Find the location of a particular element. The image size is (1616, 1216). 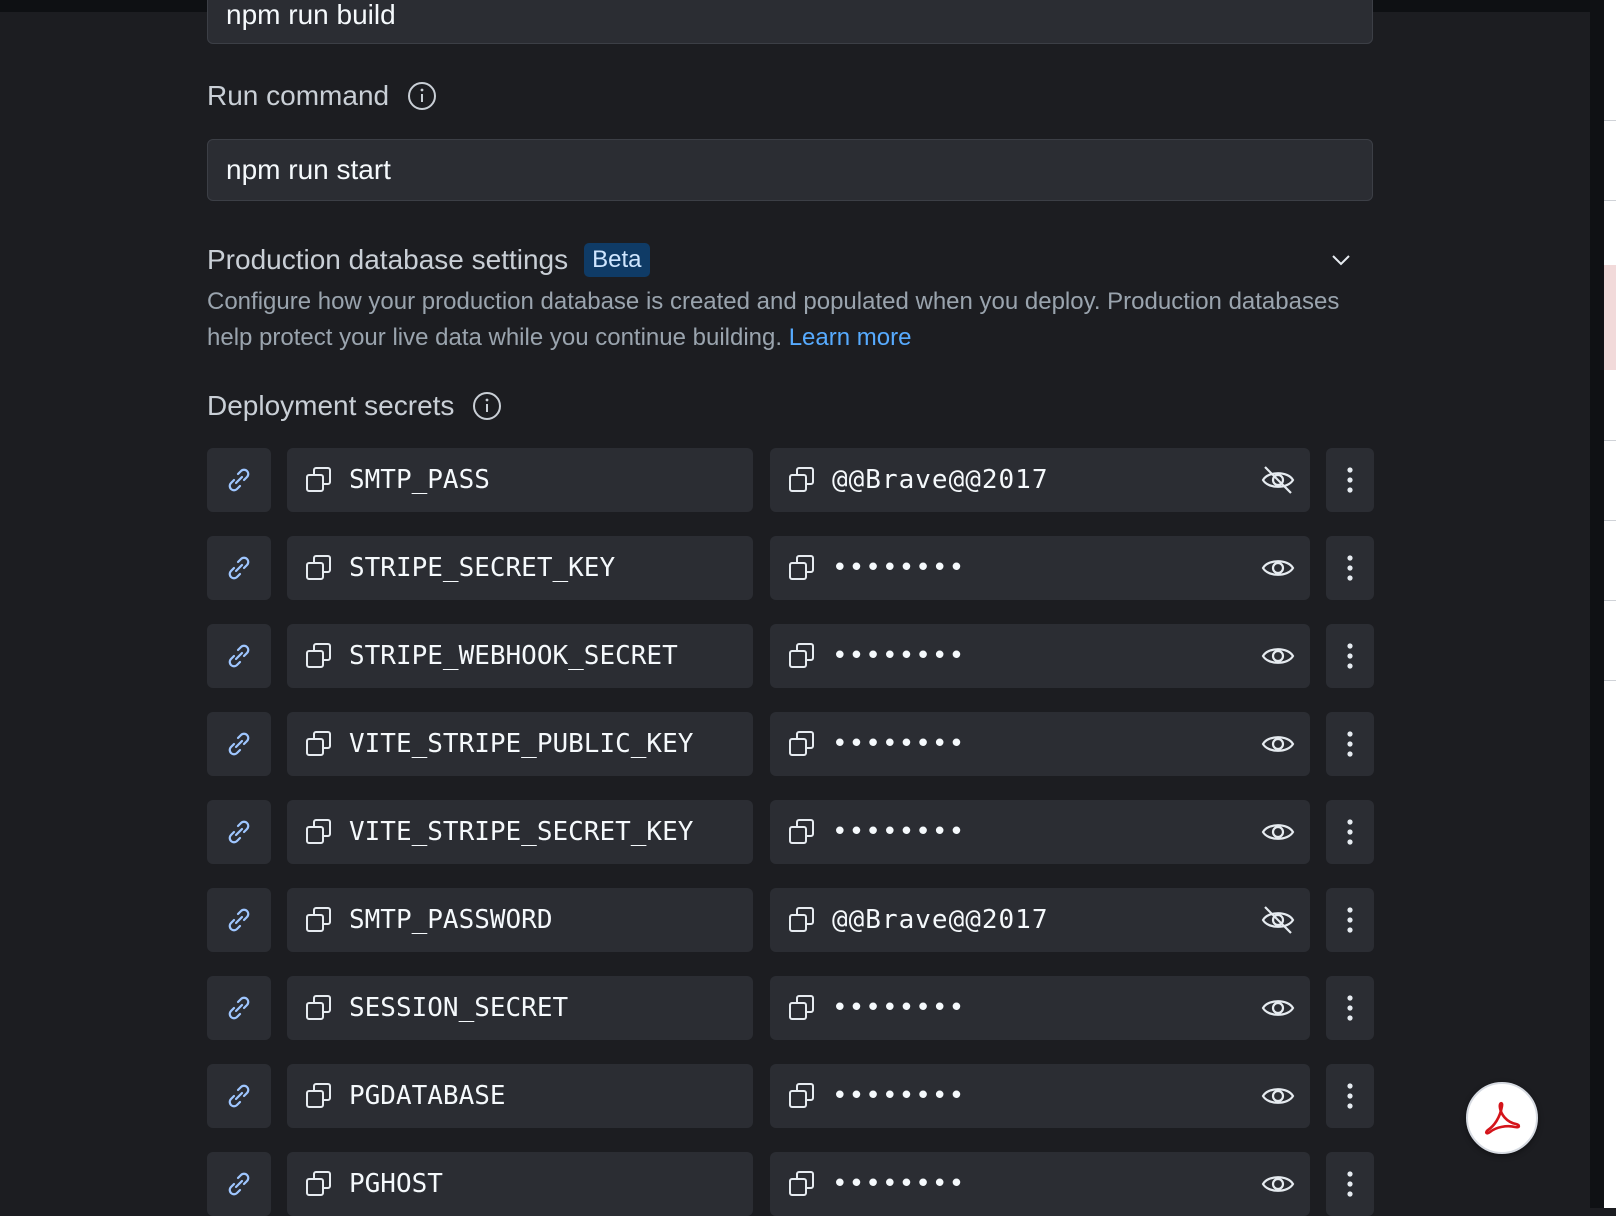

secret-row: VITE_STRIPE_PUBLIC_KEY •••••••• is located at coordinates (791, 744).